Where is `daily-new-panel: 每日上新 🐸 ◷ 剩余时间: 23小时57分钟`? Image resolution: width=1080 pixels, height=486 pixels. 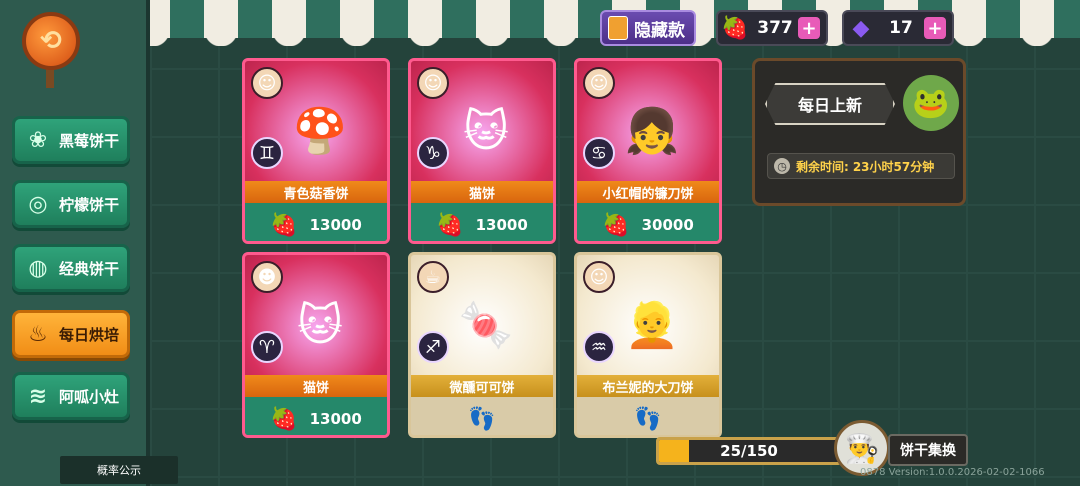 daily-new-panel: 每日上新 🐸 ◷ 剩余时间: 23小时57分钟 is located at coordinates (859, 132).